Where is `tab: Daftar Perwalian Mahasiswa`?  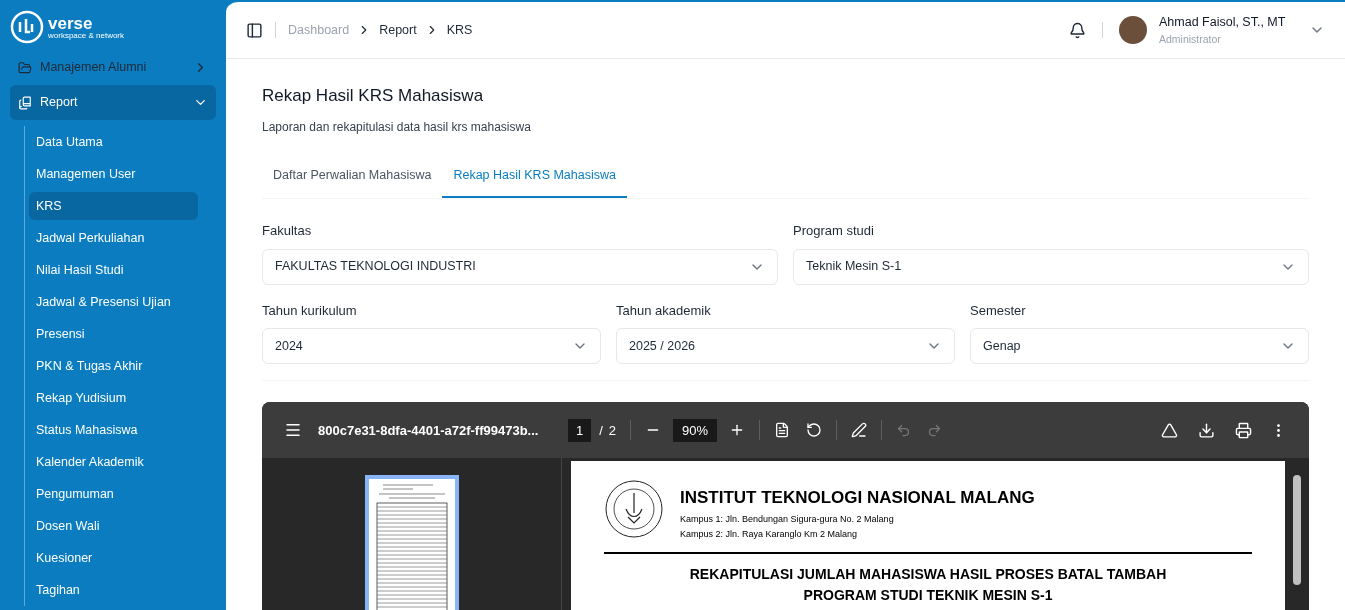
tab: Daftar Perwalian Mahasiswa is located at coordinates (352, 178).